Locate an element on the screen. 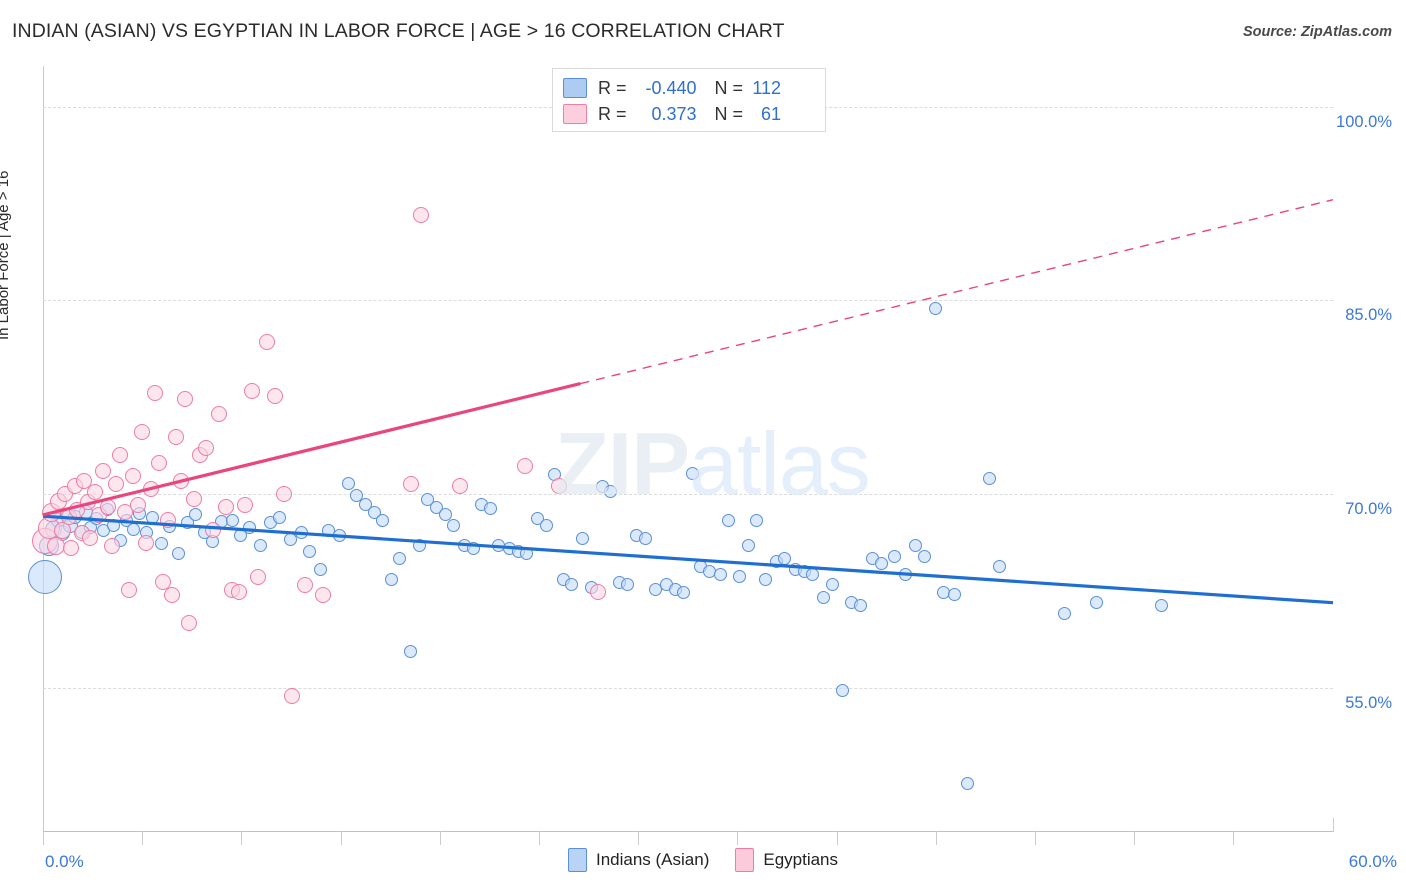 The width and height of the screenshot is (1406, 892). legend-item-indians: Indians (Asian) is located at coordinates (638, 860).